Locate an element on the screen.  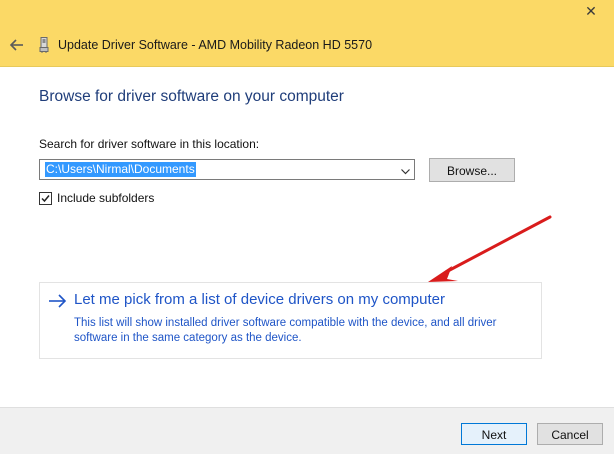
right-arrow-icon is located at coordinates (58, 301).